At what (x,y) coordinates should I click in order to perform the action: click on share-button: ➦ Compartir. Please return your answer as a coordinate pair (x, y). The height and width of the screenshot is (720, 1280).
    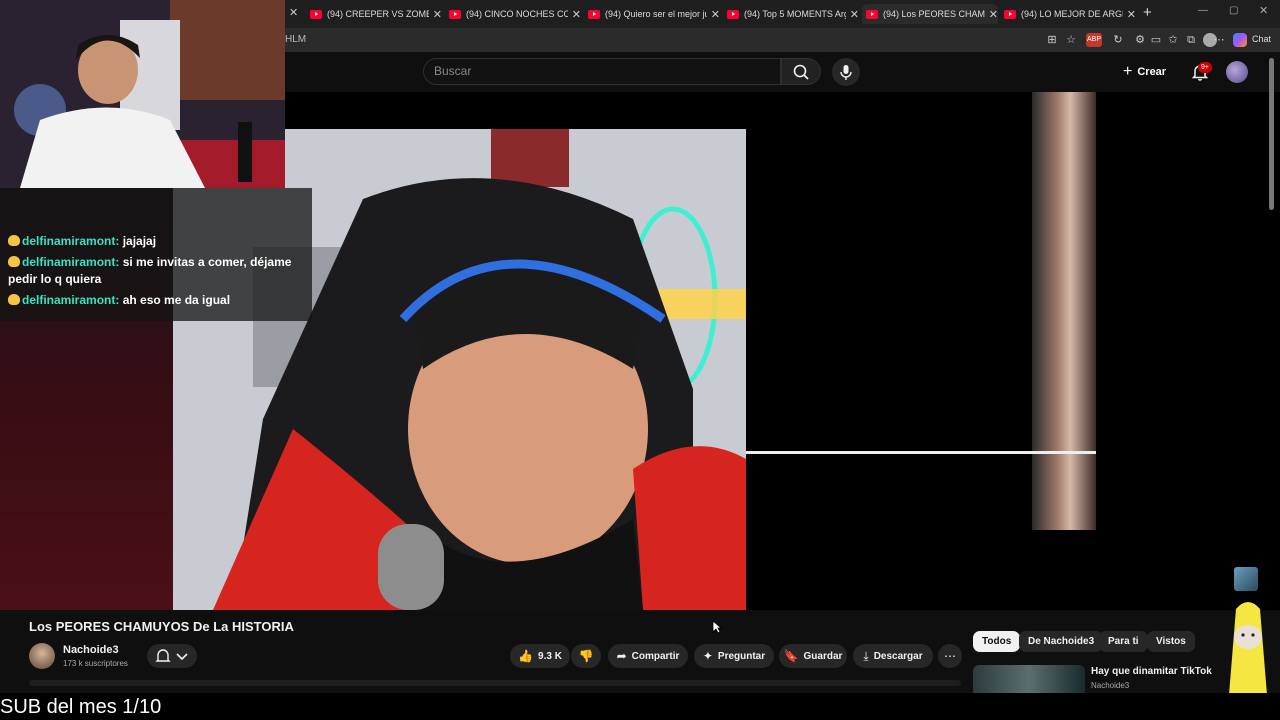
    Looking at the image, I should click on (648, 656).